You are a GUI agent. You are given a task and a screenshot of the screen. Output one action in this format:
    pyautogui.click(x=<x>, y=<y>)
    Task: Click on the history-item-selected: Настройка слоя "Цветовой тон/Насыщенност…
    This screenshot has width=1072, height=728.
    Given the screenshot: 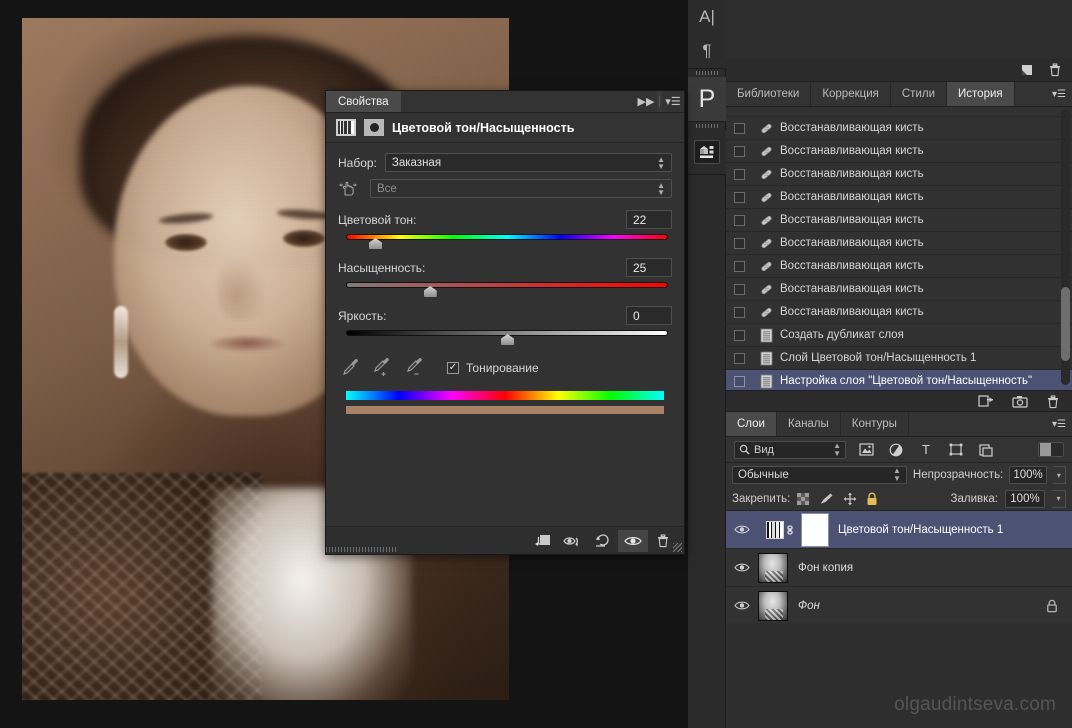 What is the action you would take?
    pyautogui.click(x=899, y=380)
    